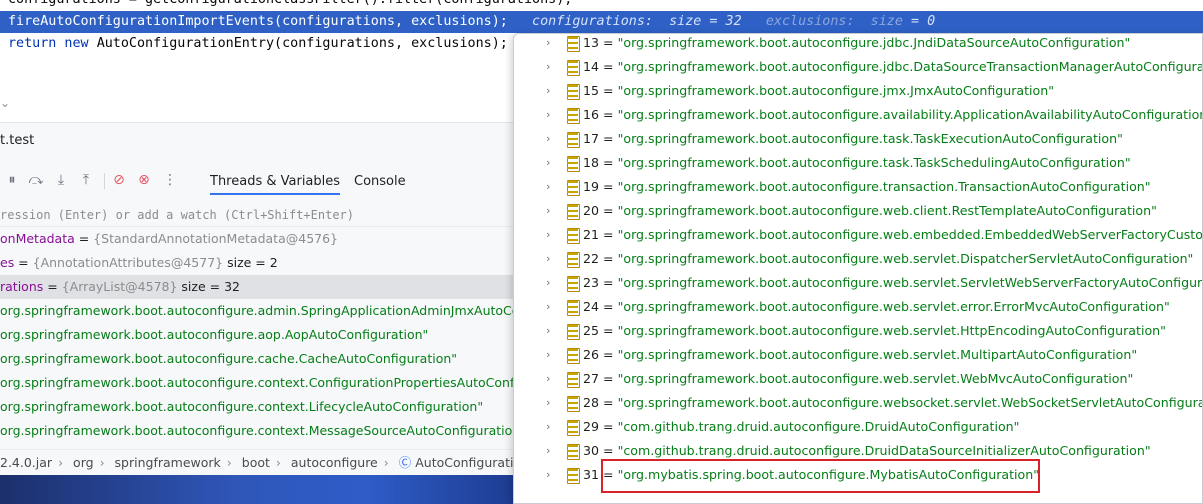 The width and height of the screenshot is (1203, 504). I want to click on element-index: 14, so click(591, 66).